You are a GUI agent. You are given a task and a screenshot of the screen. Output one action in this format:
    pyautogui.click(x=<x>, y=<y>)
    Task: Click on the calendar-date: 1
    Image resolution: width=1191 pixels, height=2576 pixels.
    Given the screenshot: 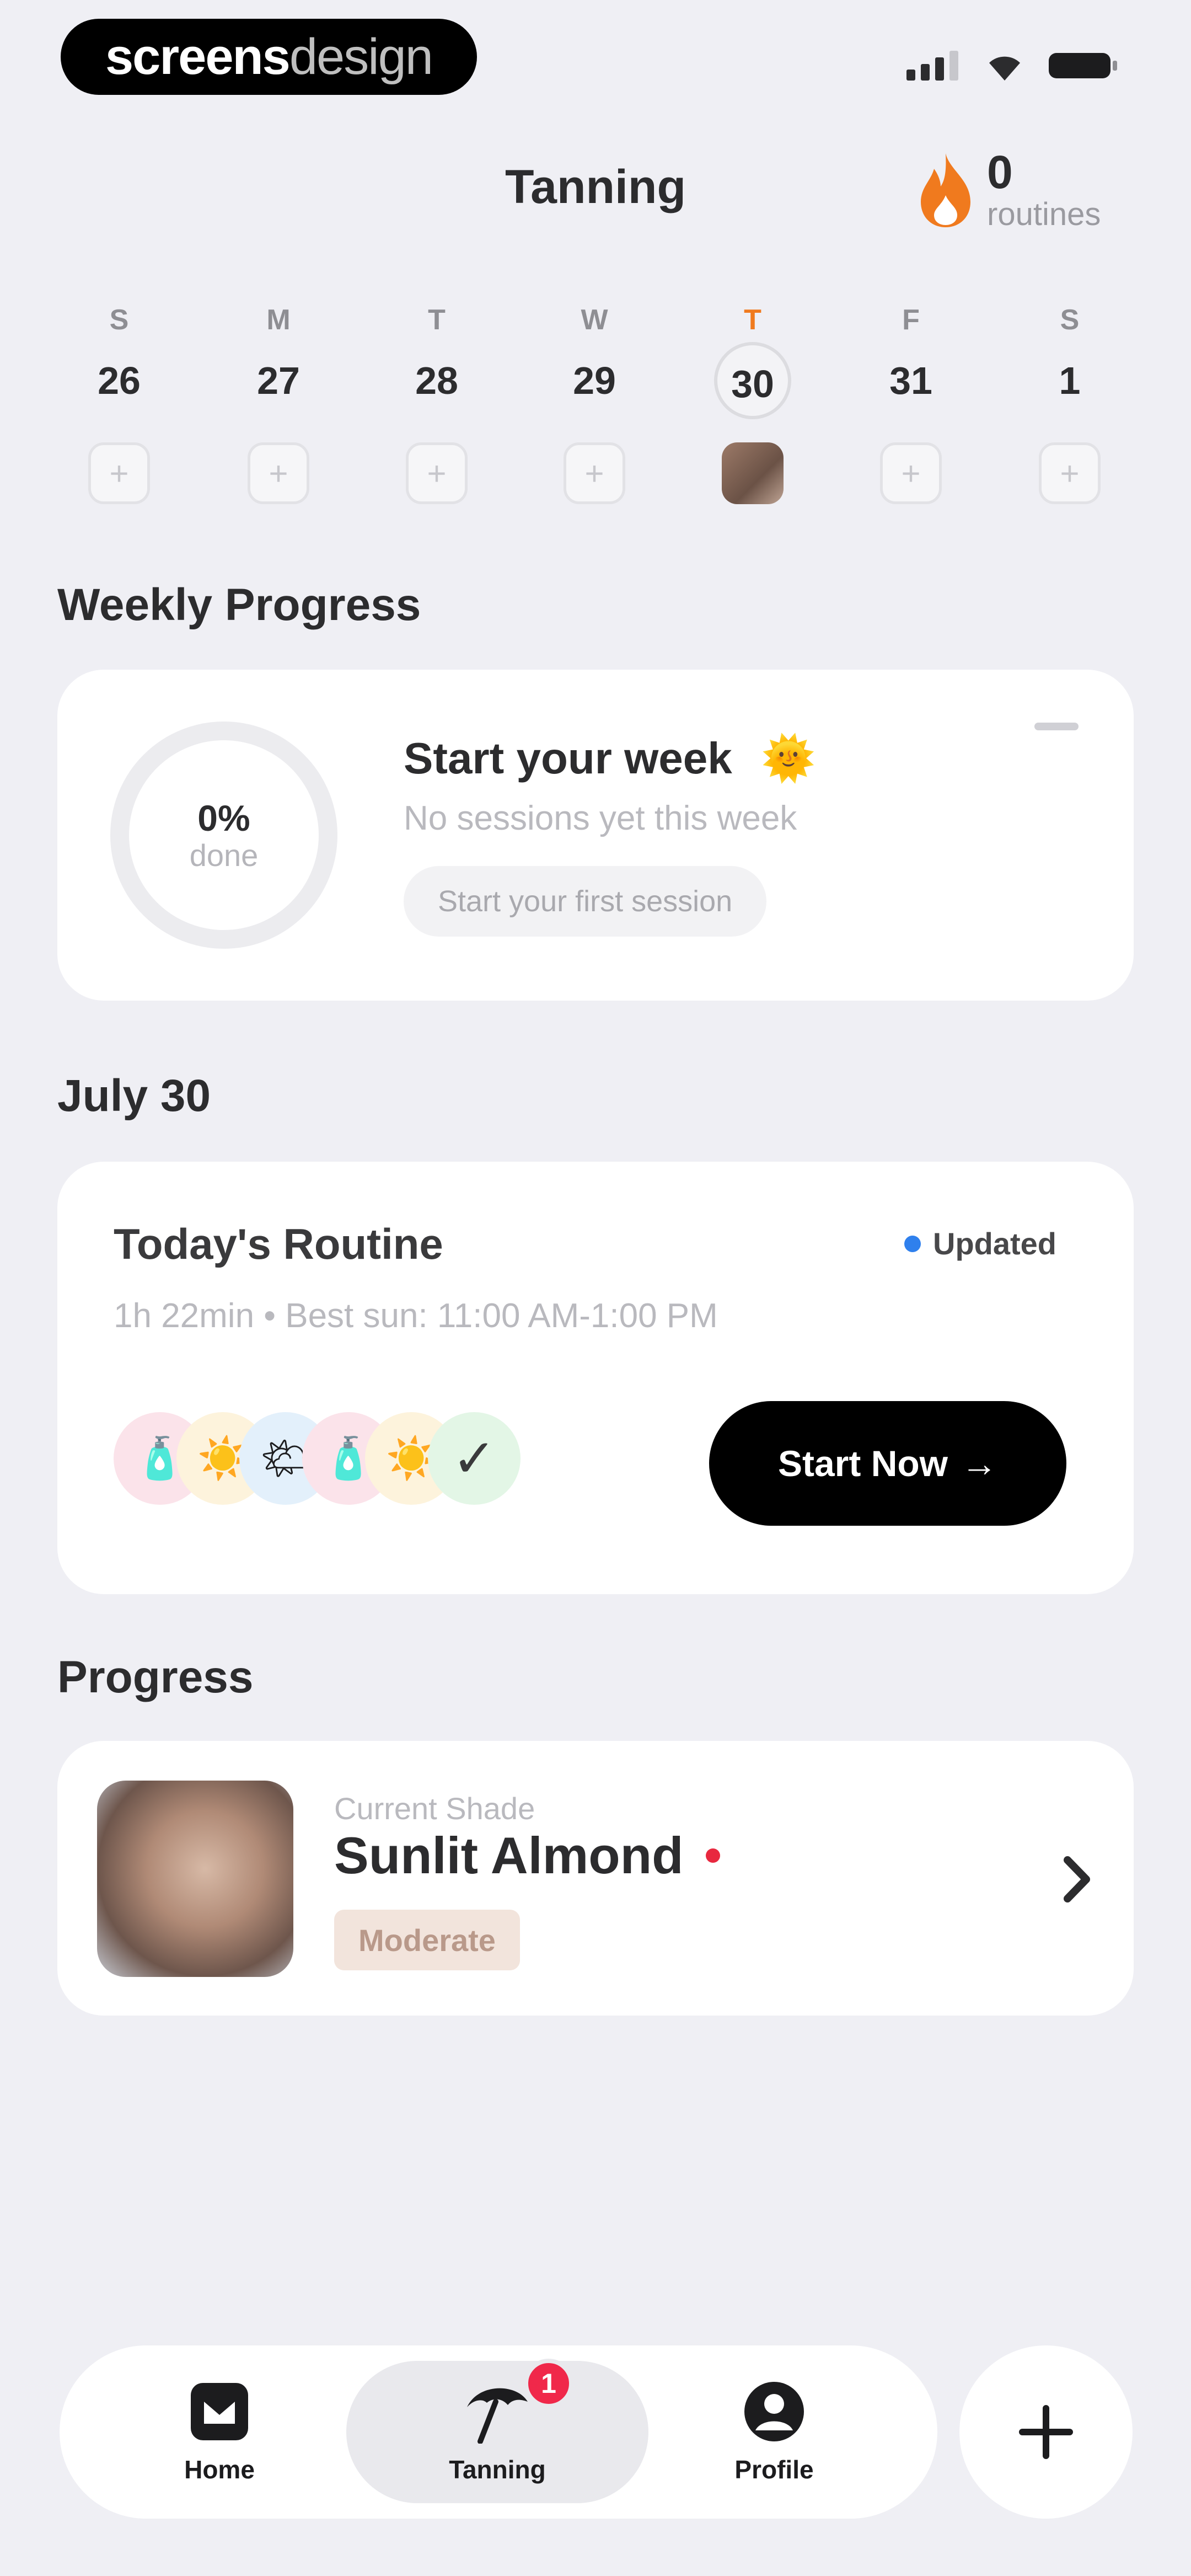 What is the action you would take?
    pyautogui.click(x=1070, y=380)
    